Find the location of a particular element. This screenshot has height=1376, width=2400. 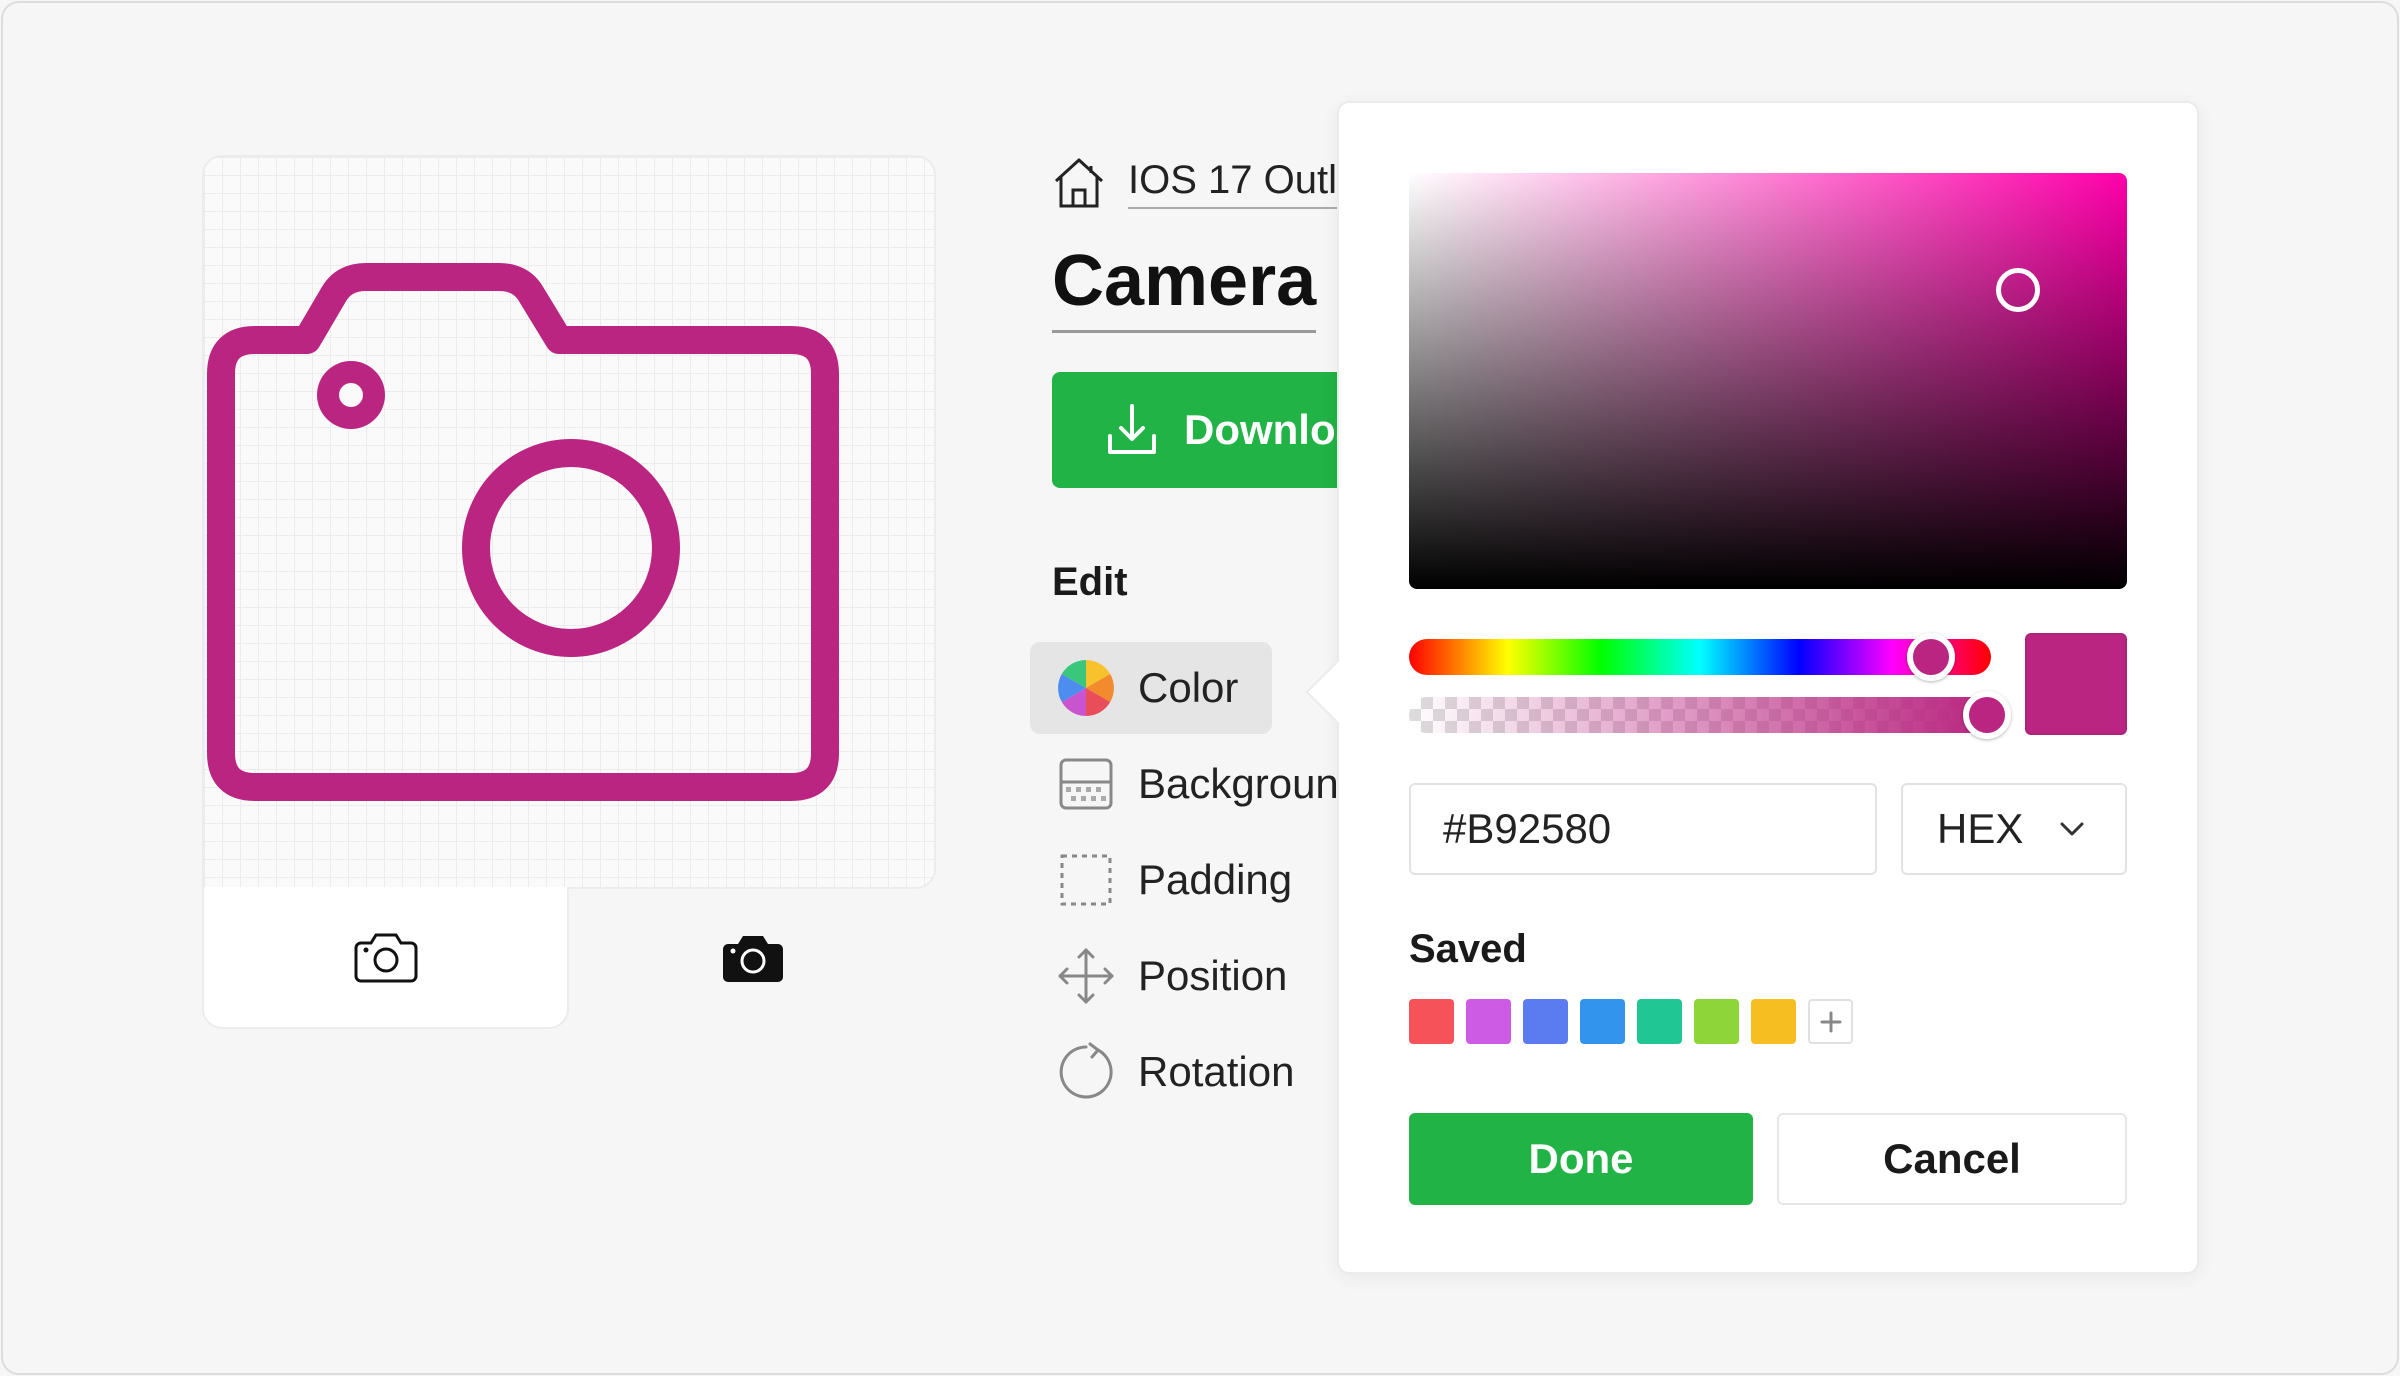

add-saved-color-button is located at coordinates (1830, 1021).